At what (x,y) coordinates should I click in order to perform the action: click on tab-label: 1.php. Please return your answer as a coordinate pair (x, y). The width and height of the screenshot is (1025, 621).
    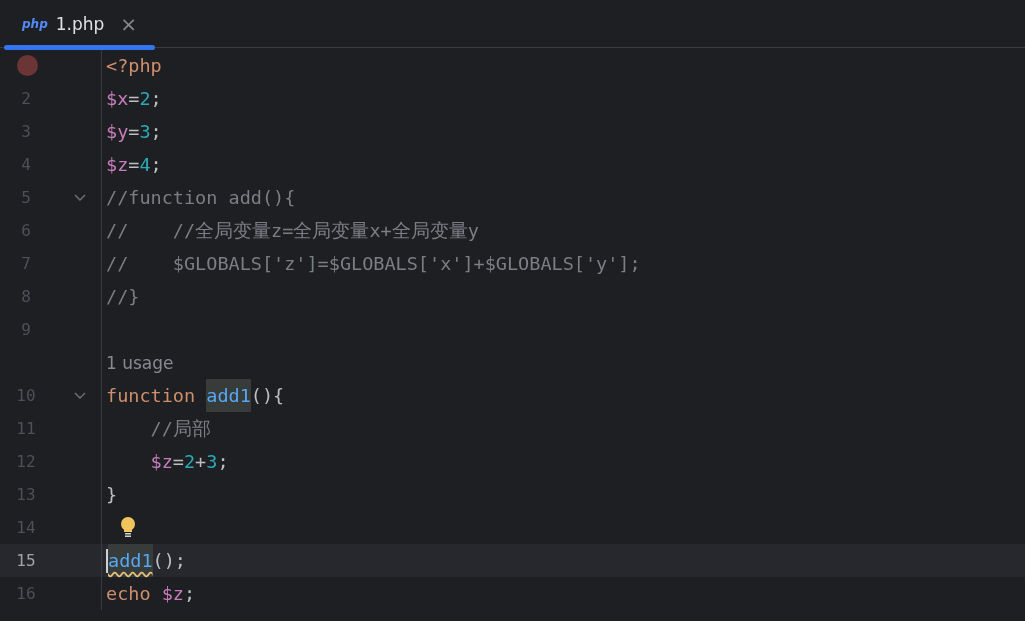
    Looking at the image, I should click on (80, 23).